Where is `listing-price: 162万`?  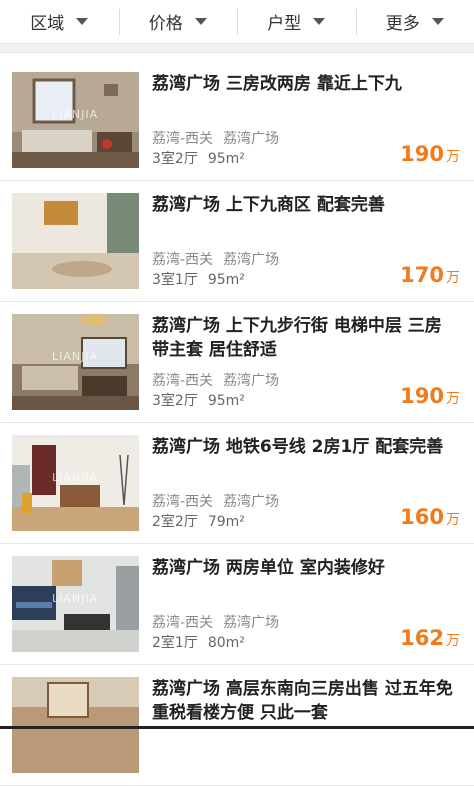 listing-price: 162万 is located at coordinates (430, 638).